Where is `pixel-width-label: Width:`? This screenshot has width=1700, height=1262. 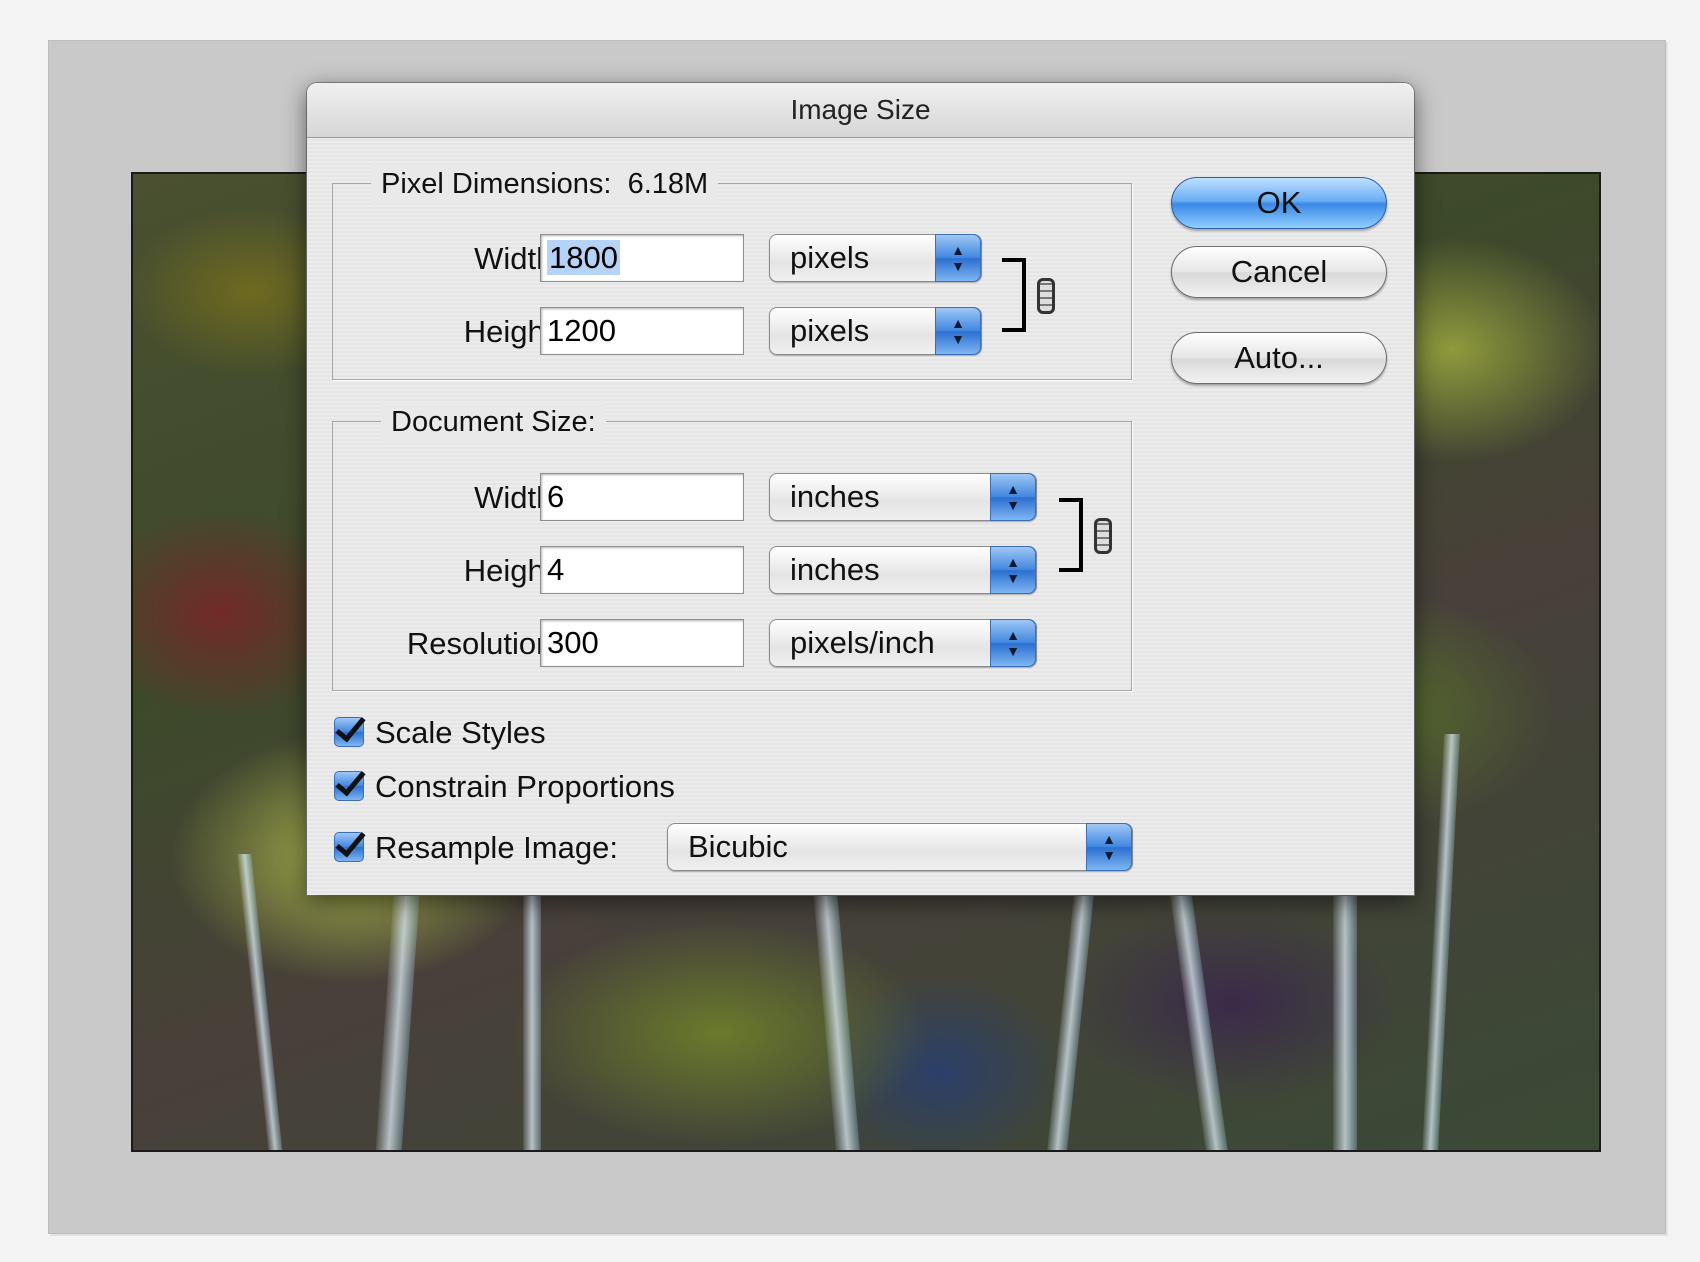
pixel-width-label: Width: is located at coordinates (518, 258).